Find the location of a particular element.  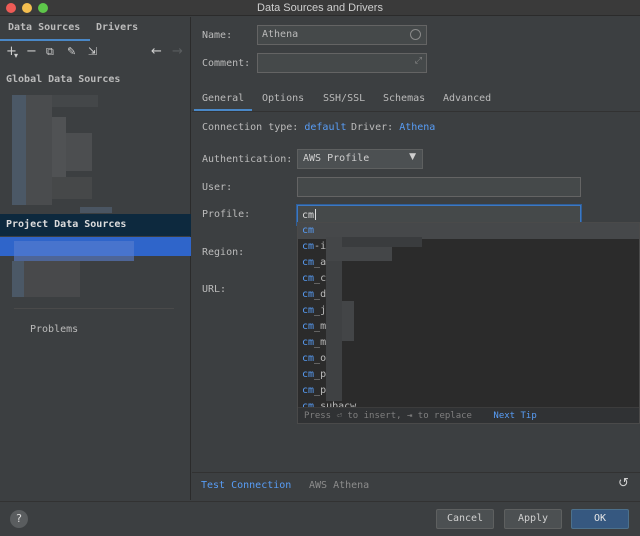

left-tabs: Data Sources Drivers is located at coordinates (95, 29).